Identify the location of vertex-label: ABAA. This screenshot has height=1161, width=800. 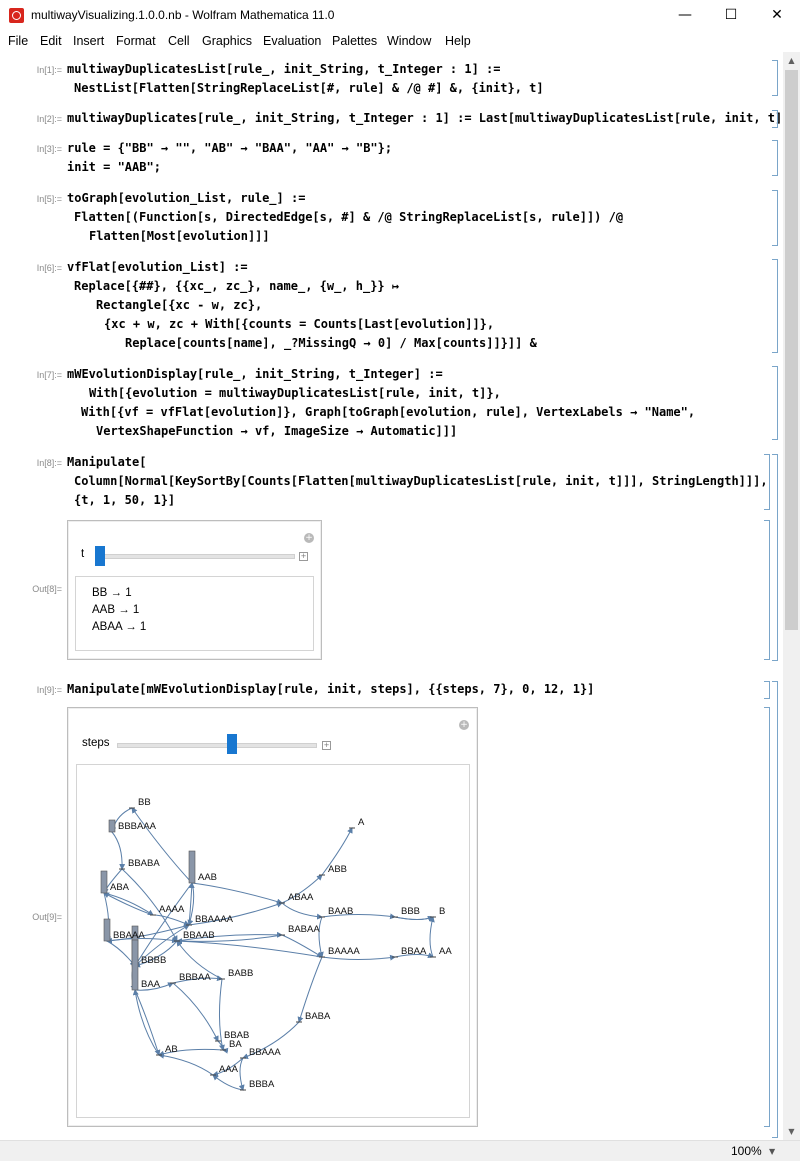
(301, 897).